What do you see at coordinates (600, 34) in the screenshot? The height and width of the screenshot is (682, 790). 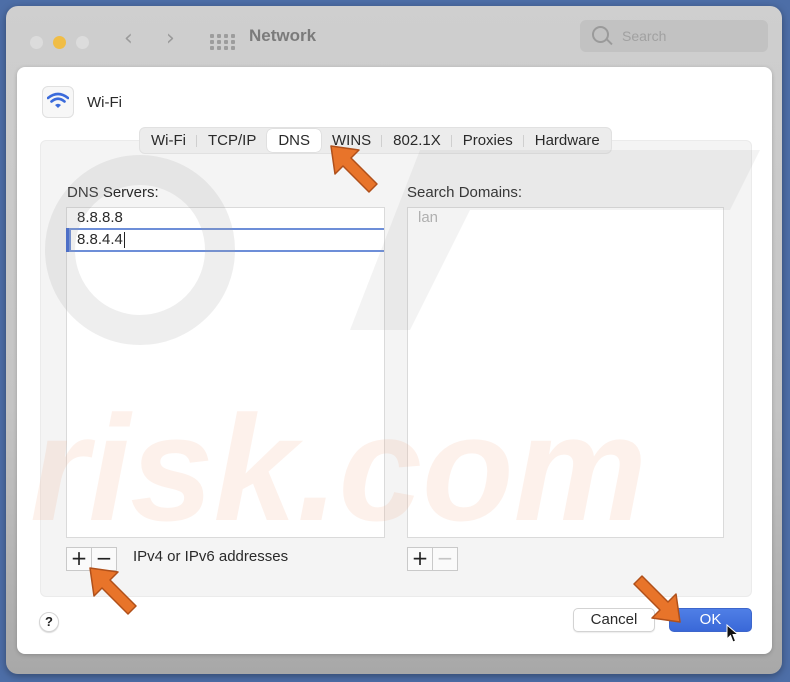 I see `search-icon` at bounding box center [600, 34].